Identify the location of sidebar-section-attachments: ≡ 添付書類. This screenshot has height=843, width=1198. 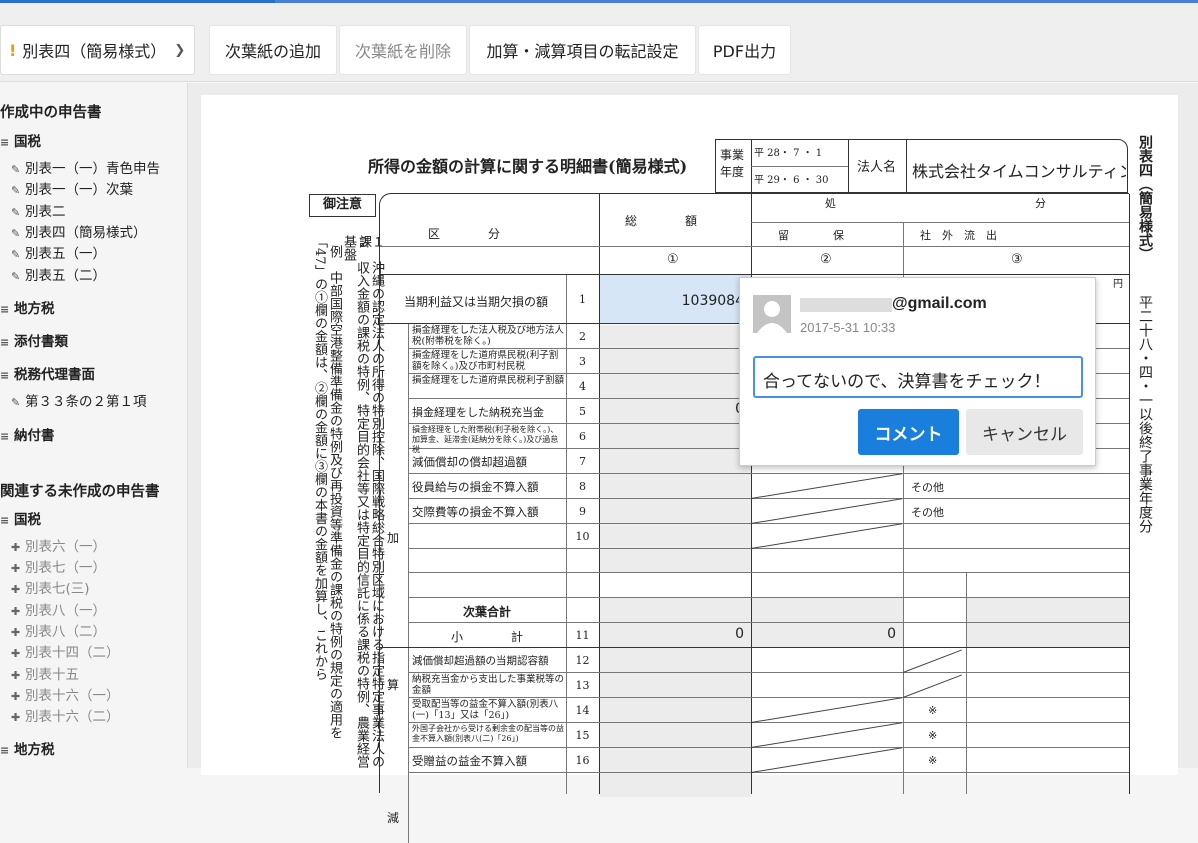
(34, 340).